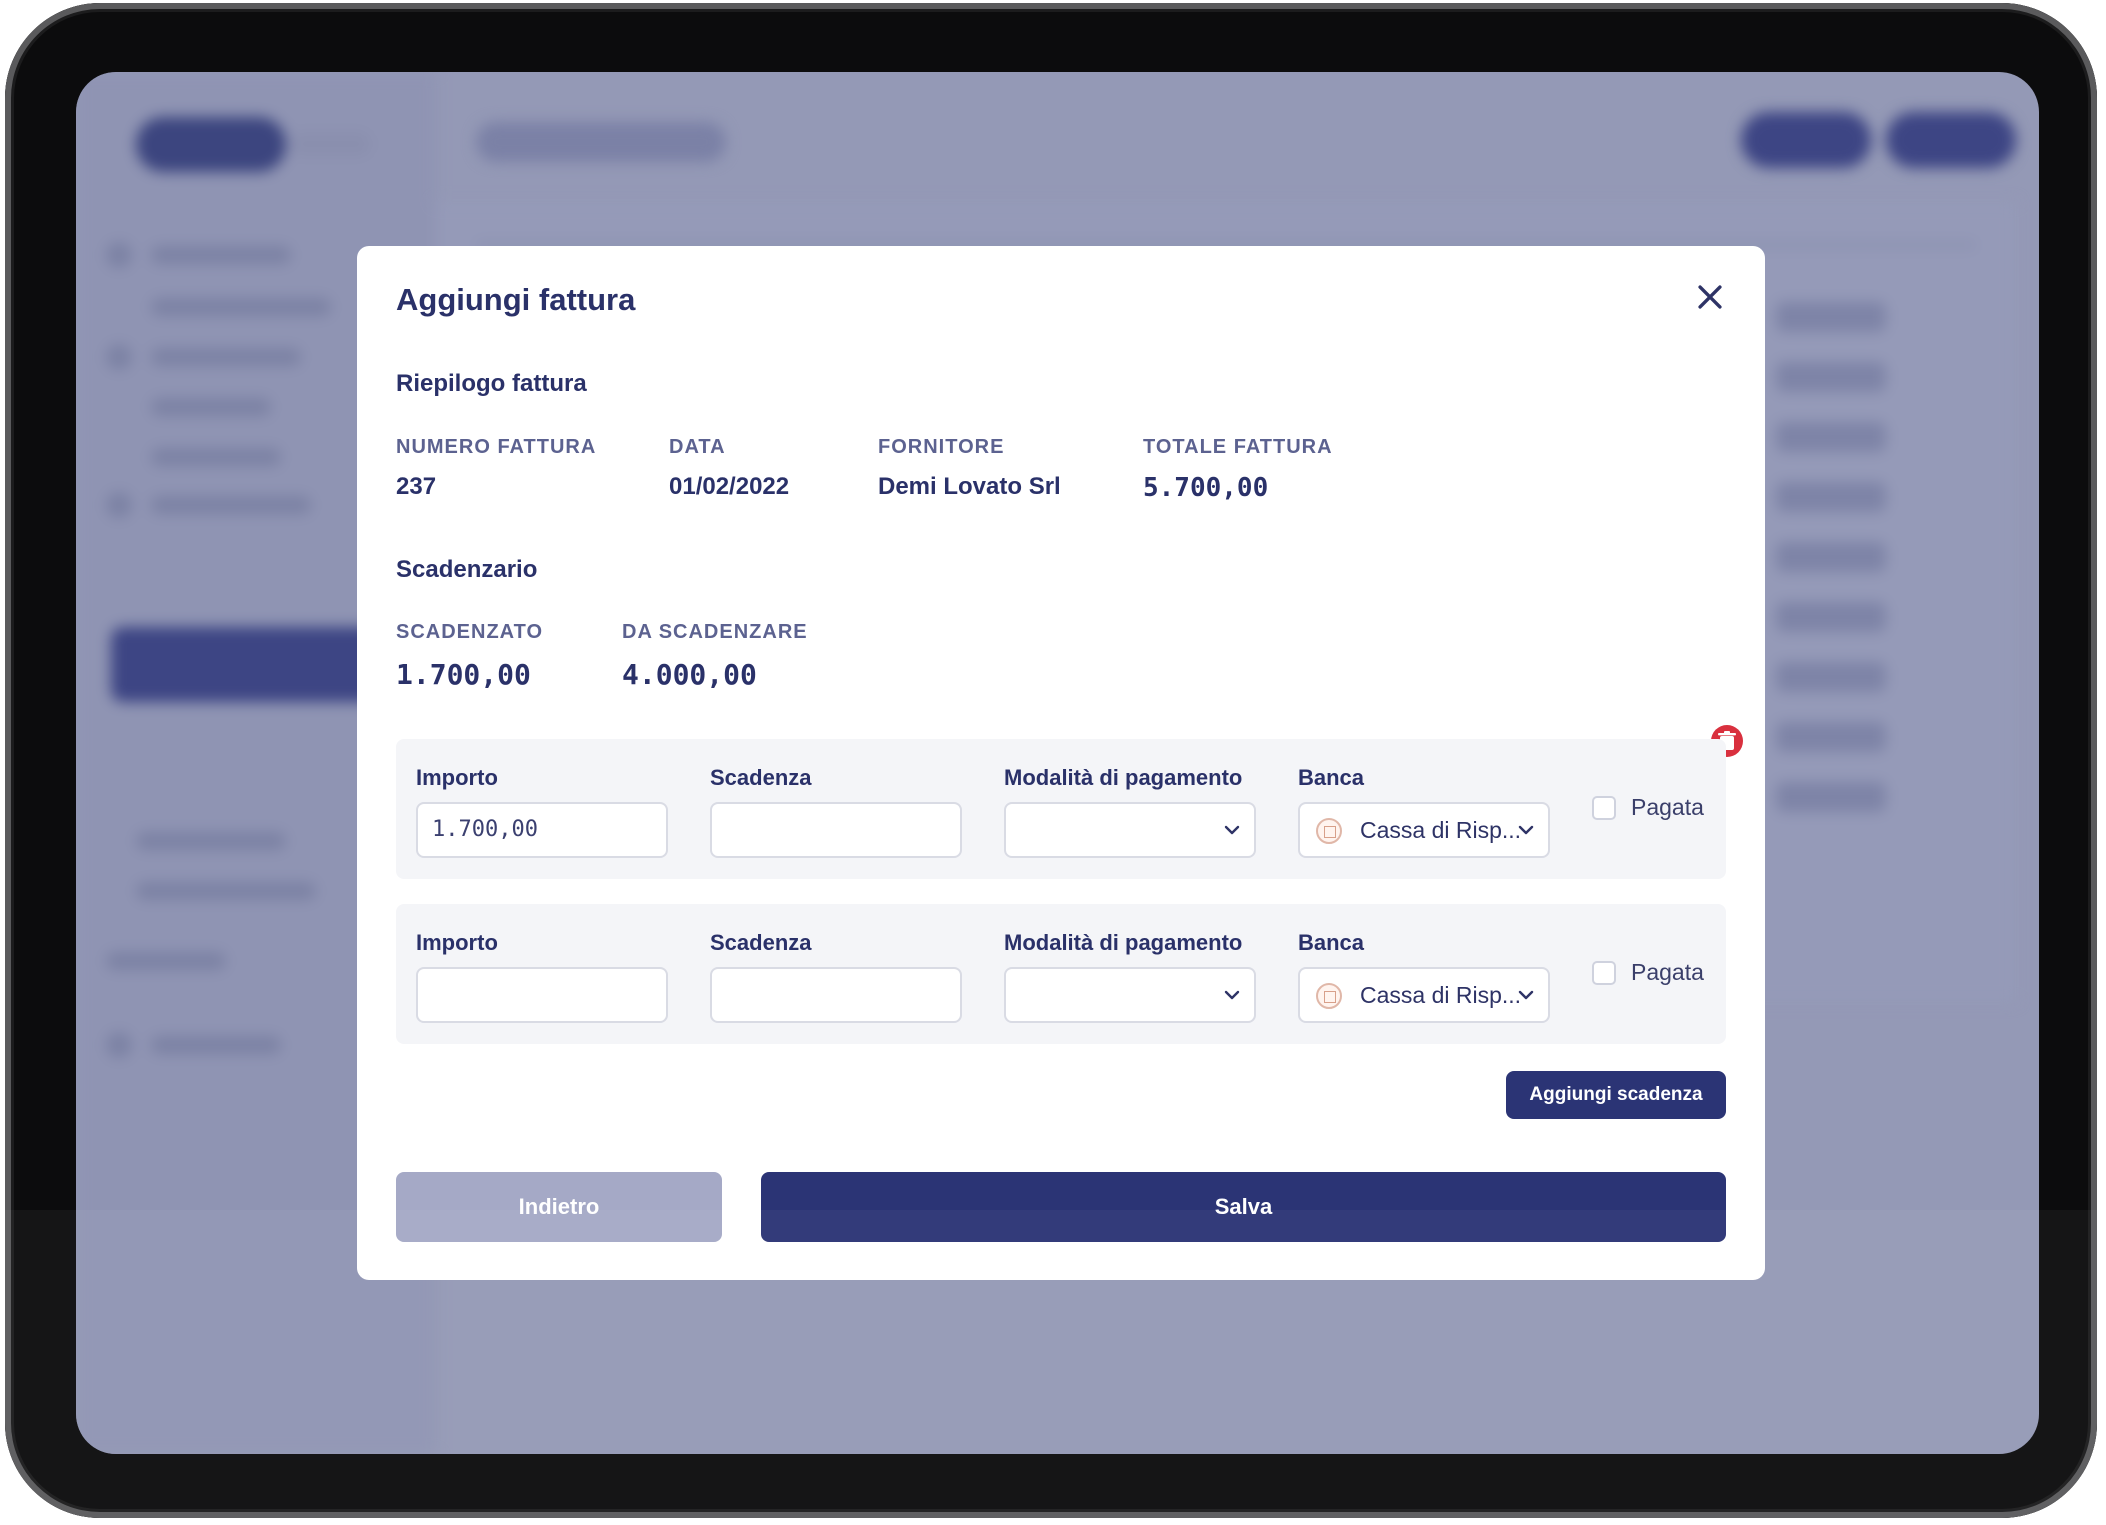 This screenshot has width=2106, height=1525. Describe the element at coordinates (211, 144) in the screenshot. I see `background-logo` at that location.